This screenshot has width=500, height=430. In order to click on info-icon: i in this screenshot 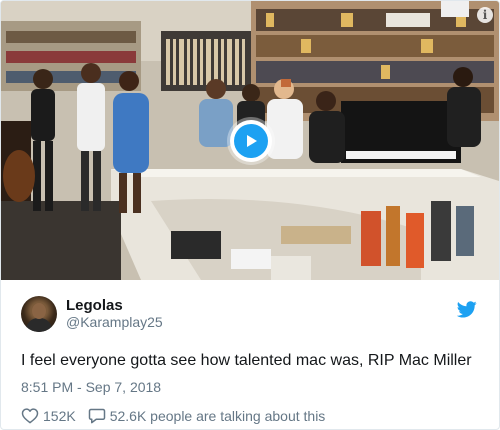, I will do `click(485, 15)`.